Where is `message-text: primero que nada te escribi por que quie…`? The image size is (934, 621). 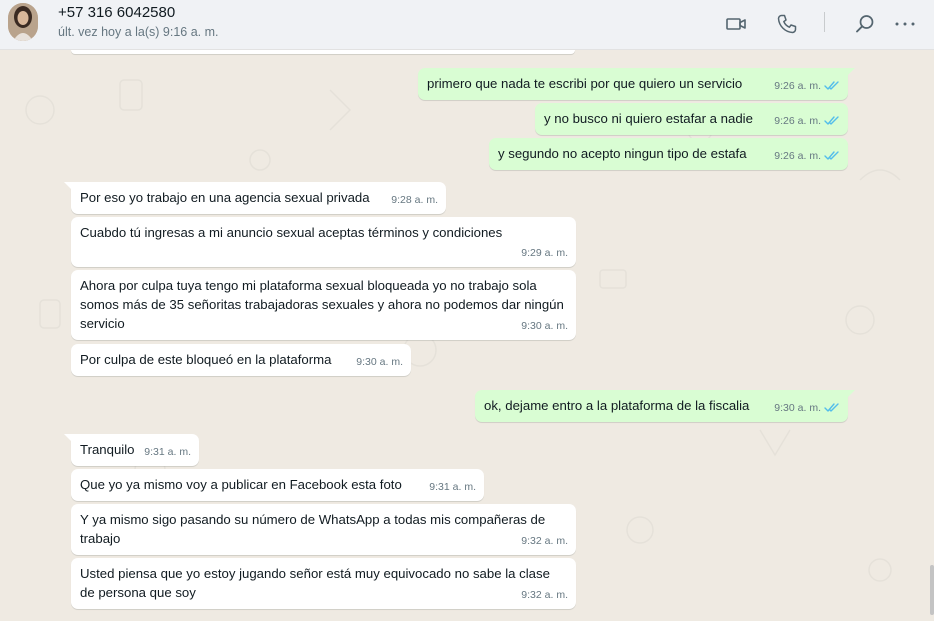 message-text: primero que nada te escribi por que quie… is located at coordinates (585, 83).